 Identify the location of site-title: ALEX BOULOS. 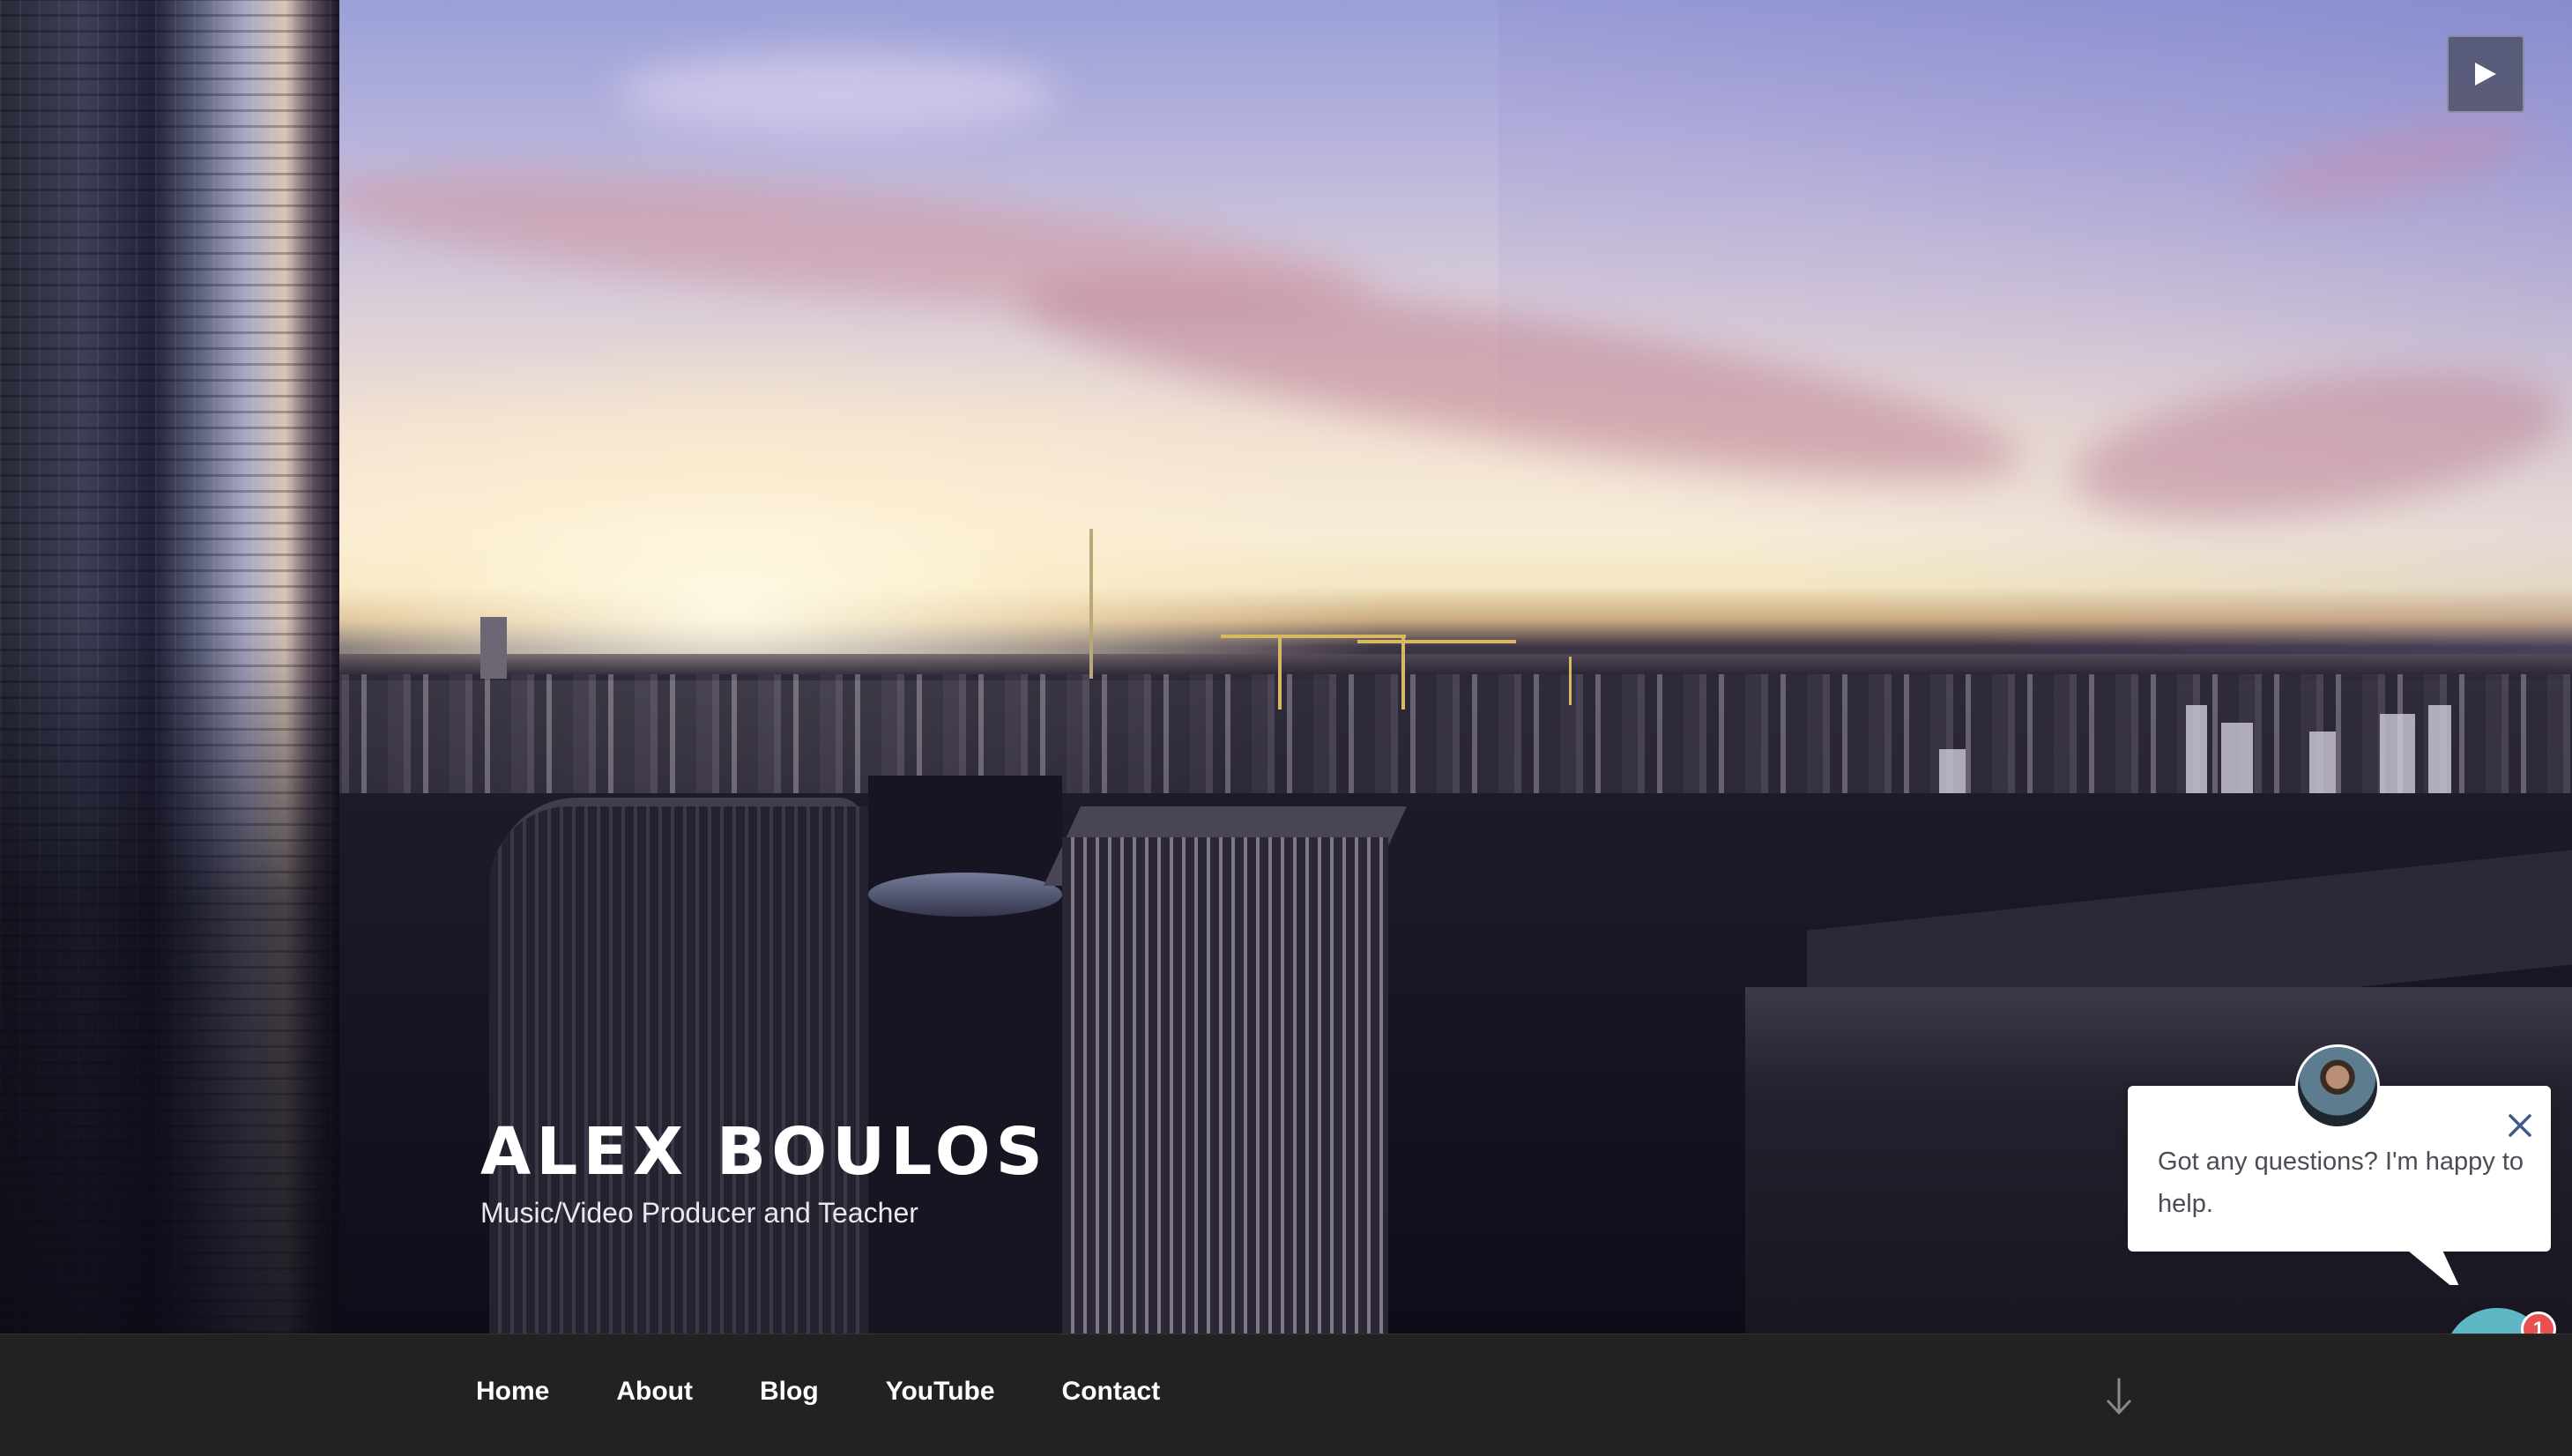
(764, 1152).